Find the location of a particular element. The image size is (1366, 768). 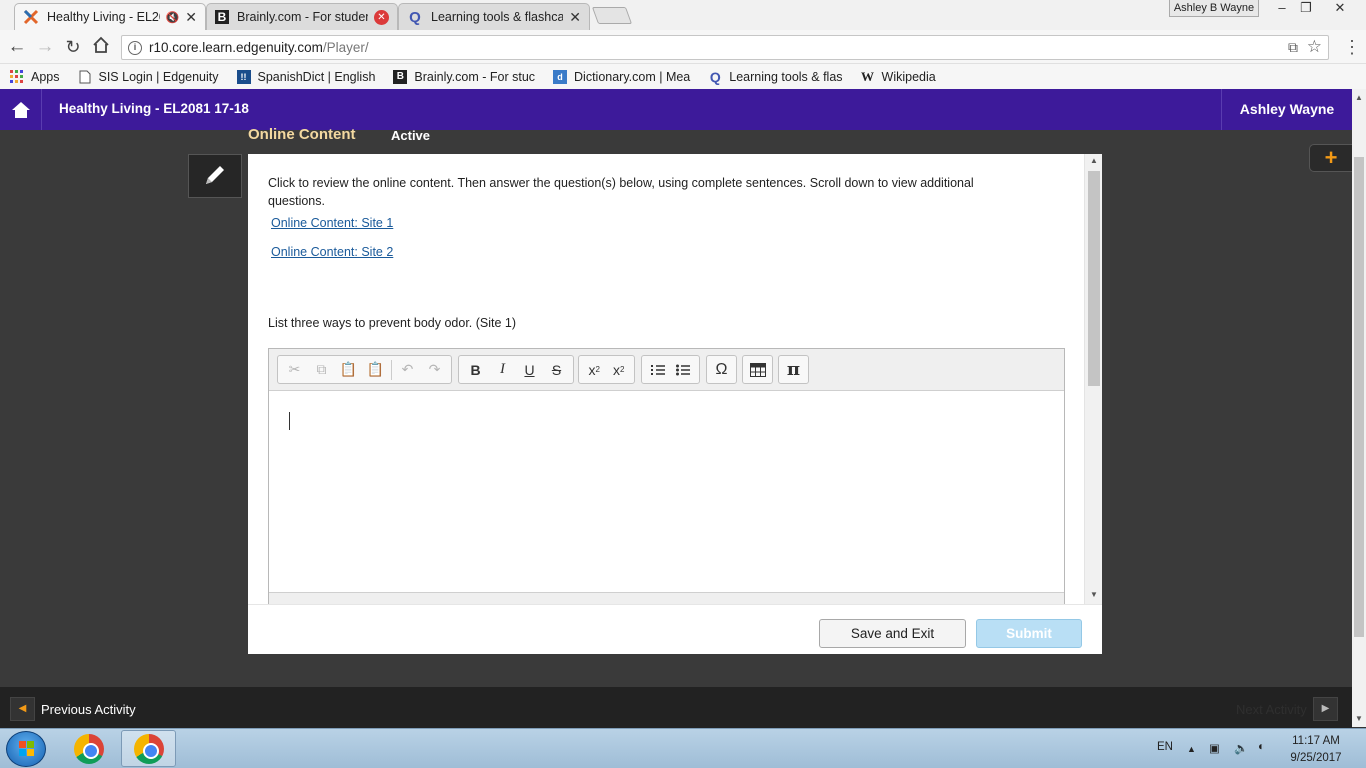

bookmark-label: SpanishDict | English is located at coordinates (316, 76).